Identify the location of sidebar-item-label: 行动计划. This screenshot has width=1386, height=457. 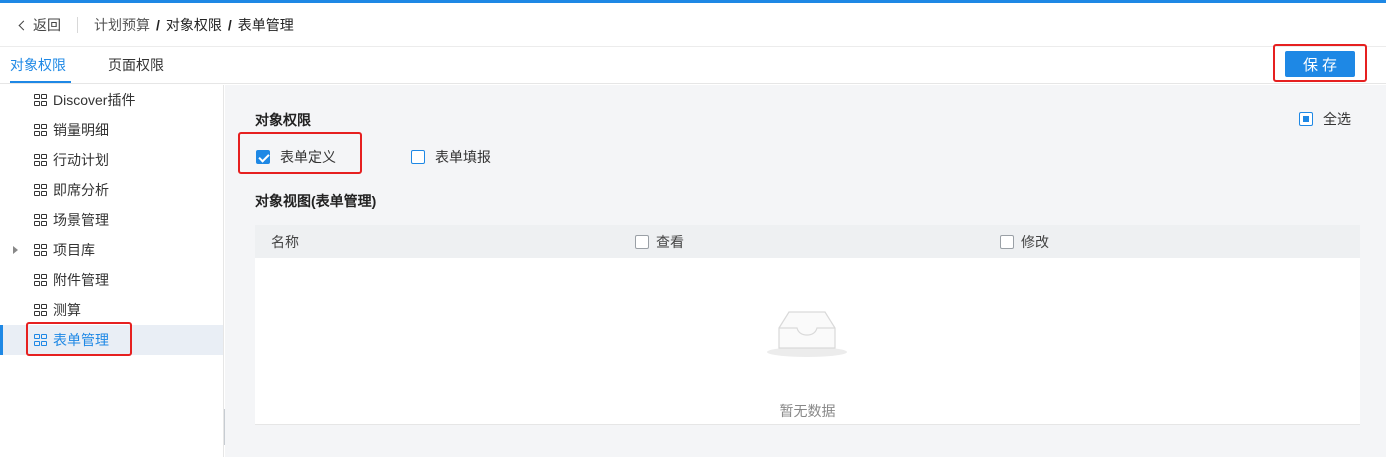
(81, 160).